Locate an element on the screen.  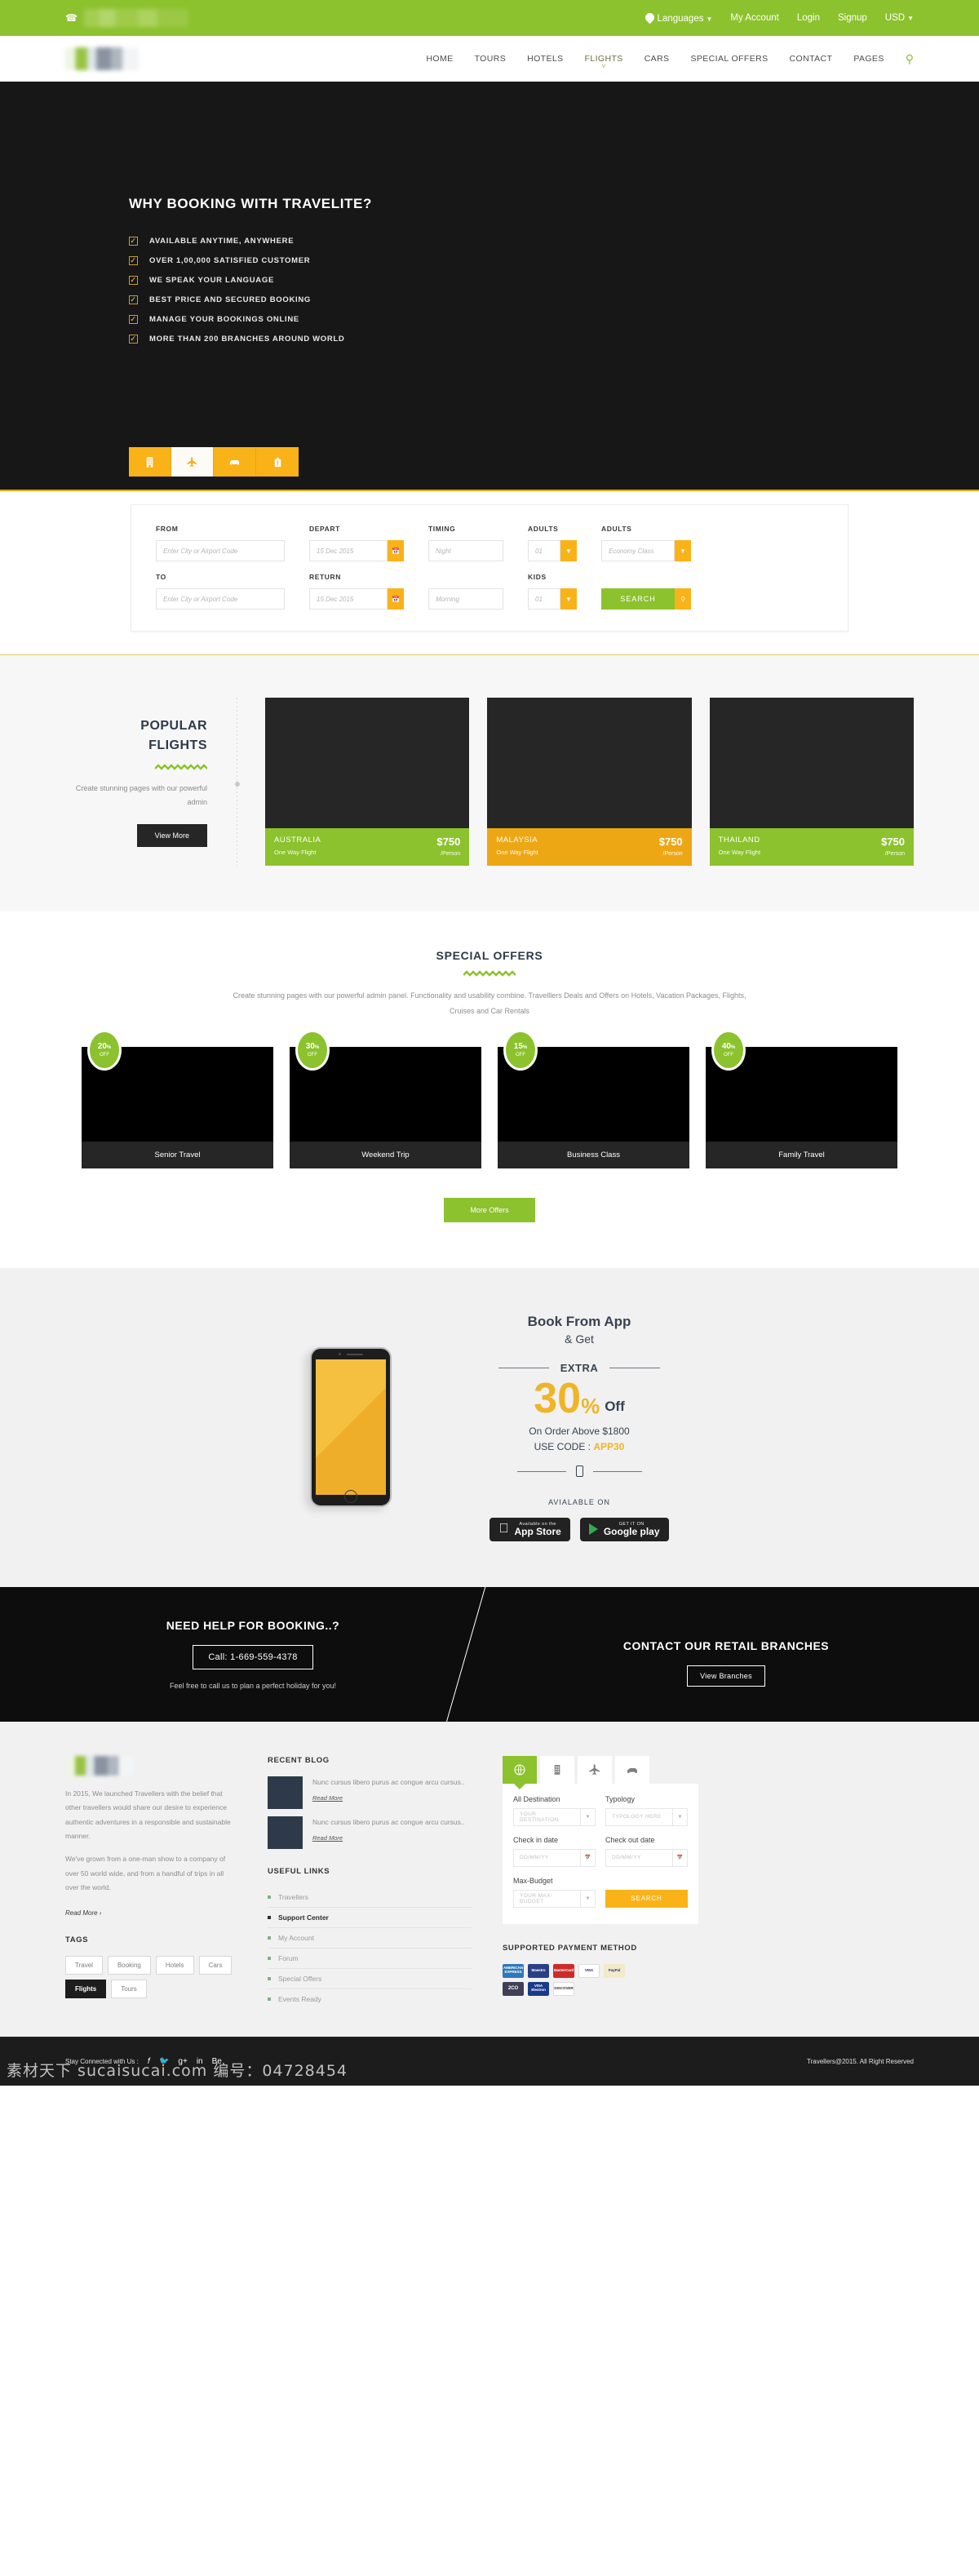
nav-item-cars: CARS is located at coordinates (657, 59).